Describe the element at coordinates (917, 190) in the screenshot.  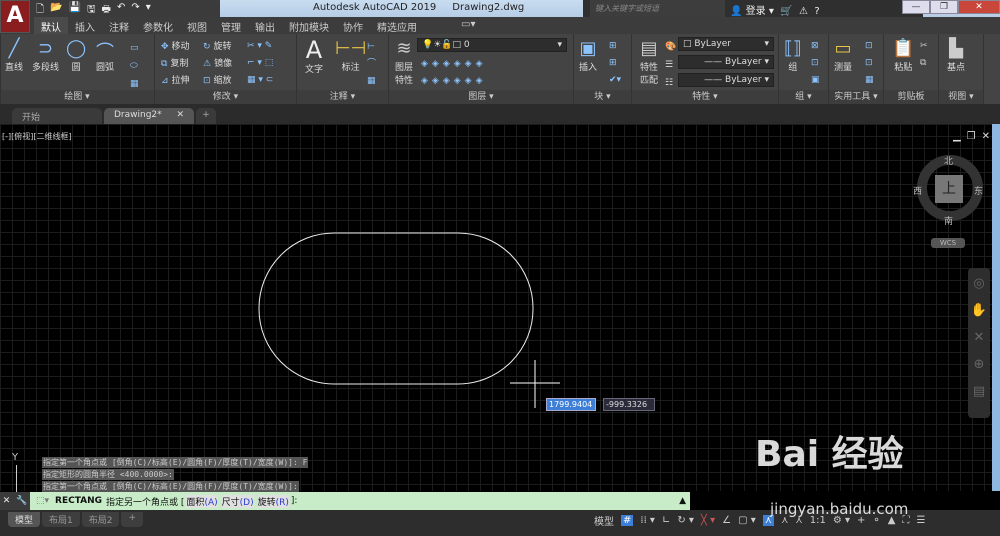
I see `viewcube-west: 西` at that location.